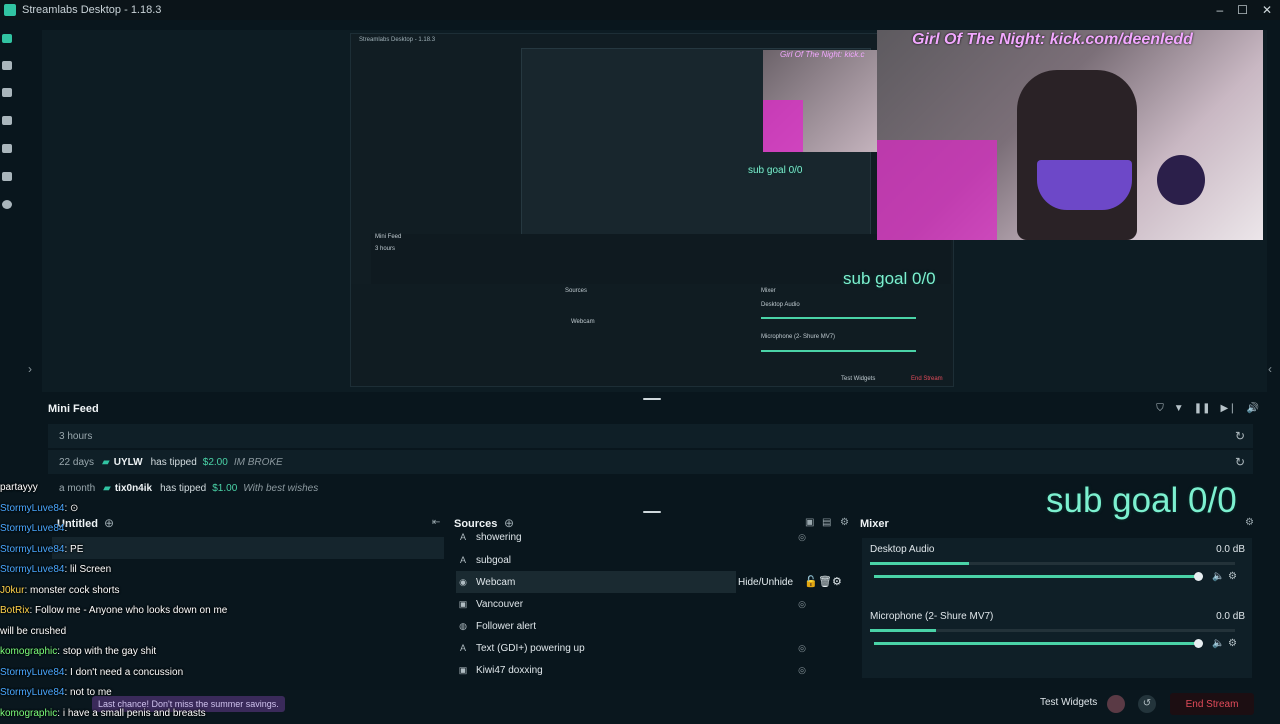 This screenshot has height=724, width=1280. What do you see at coordinates (509, 670) in the screenshot?
I see `source-label: Kiwi47 doxxing` at bounding box center [509, 670].